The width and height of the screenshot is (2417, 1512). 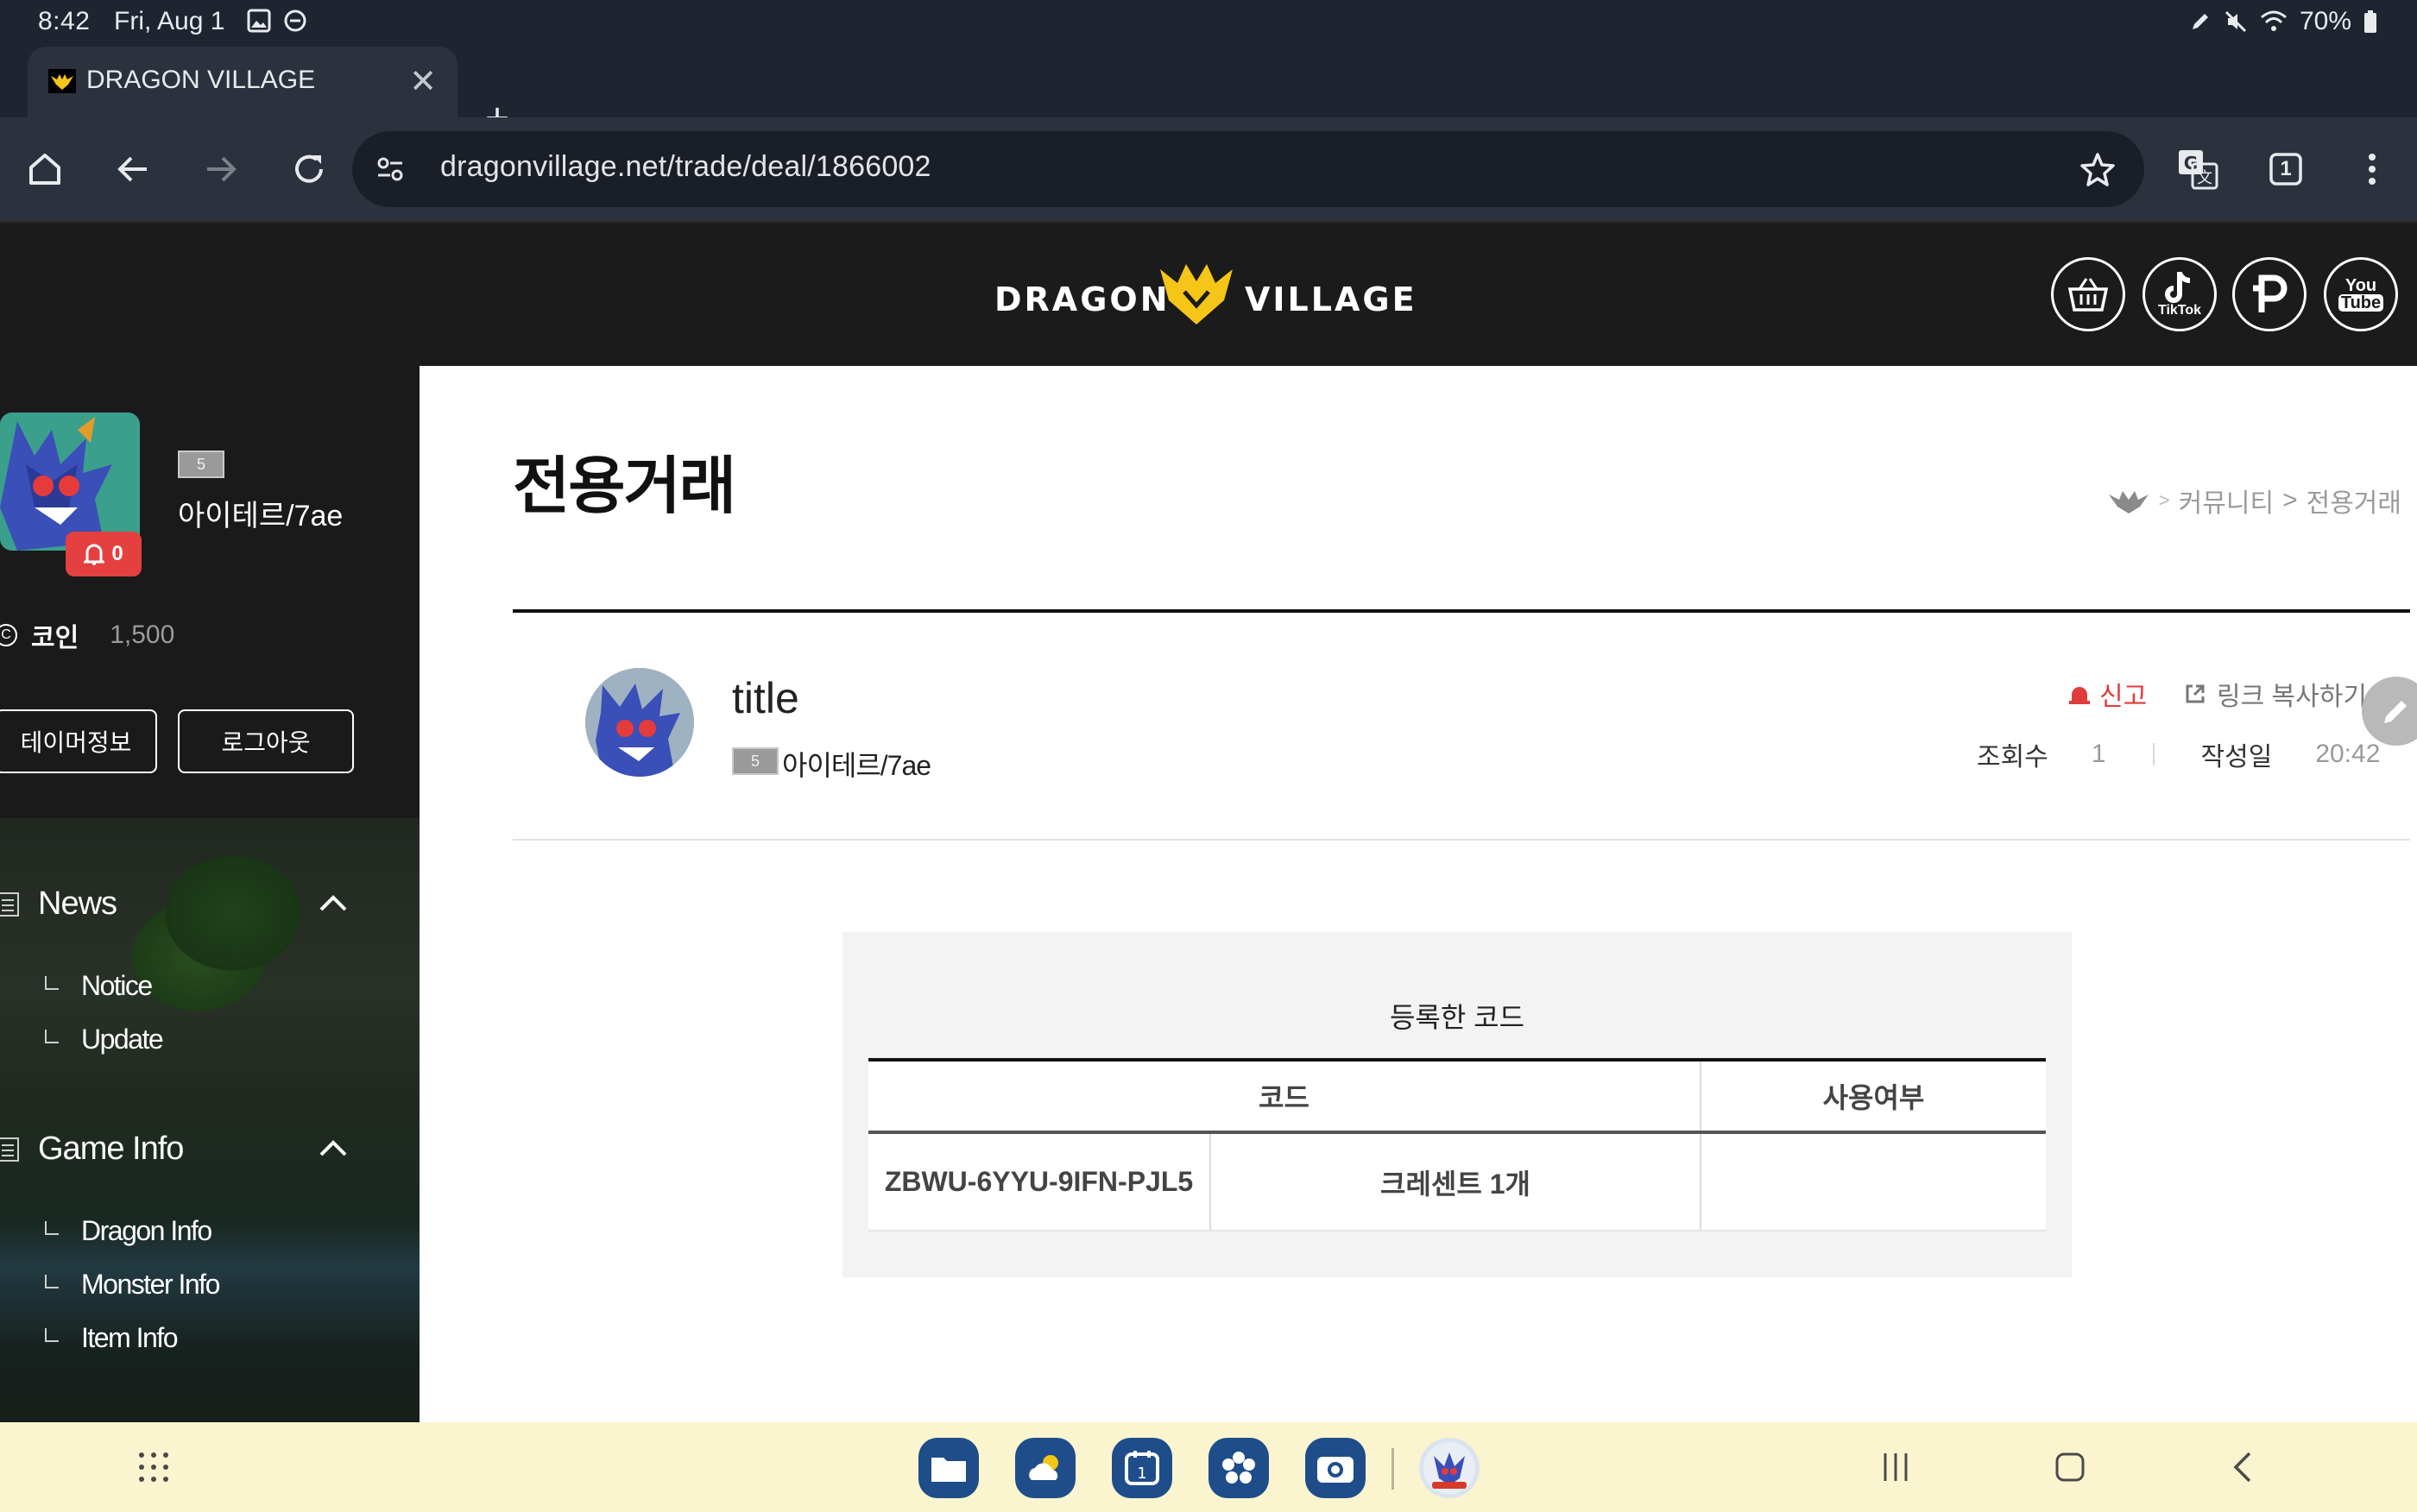 I want to click on coin-icon: C, so click(x=8, y=635).